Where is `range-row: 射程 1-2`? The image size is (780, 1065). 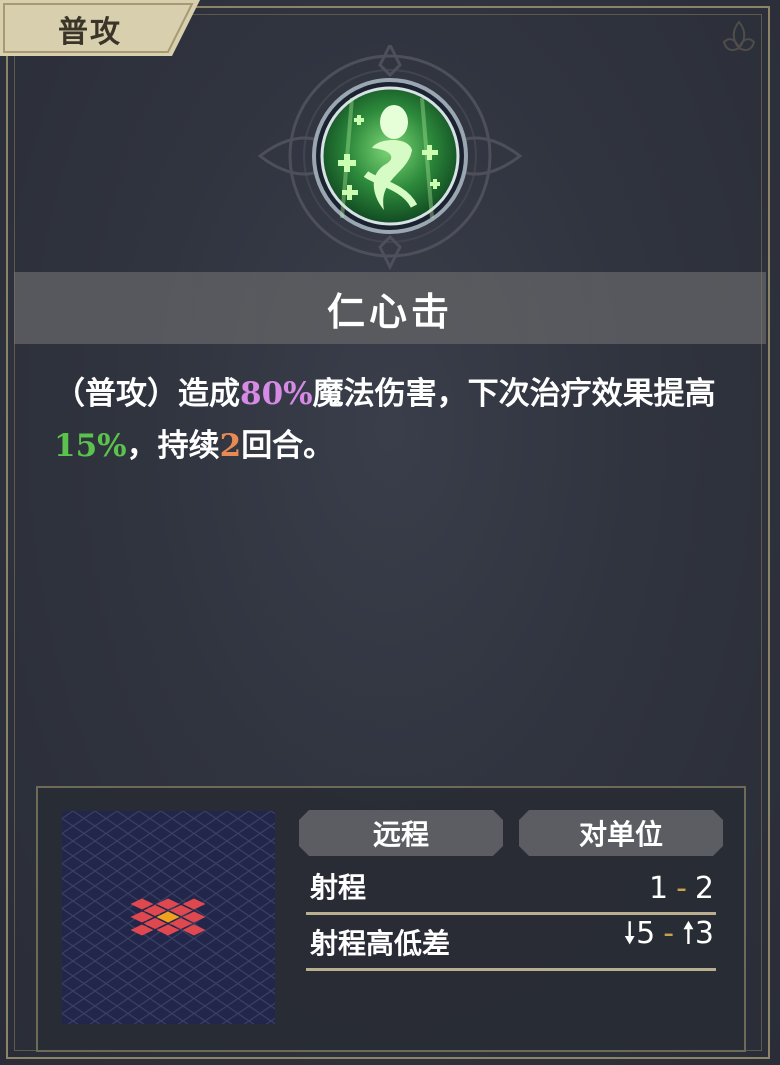
range-row: 射程 1-2 is located at coordinates (511, 887).